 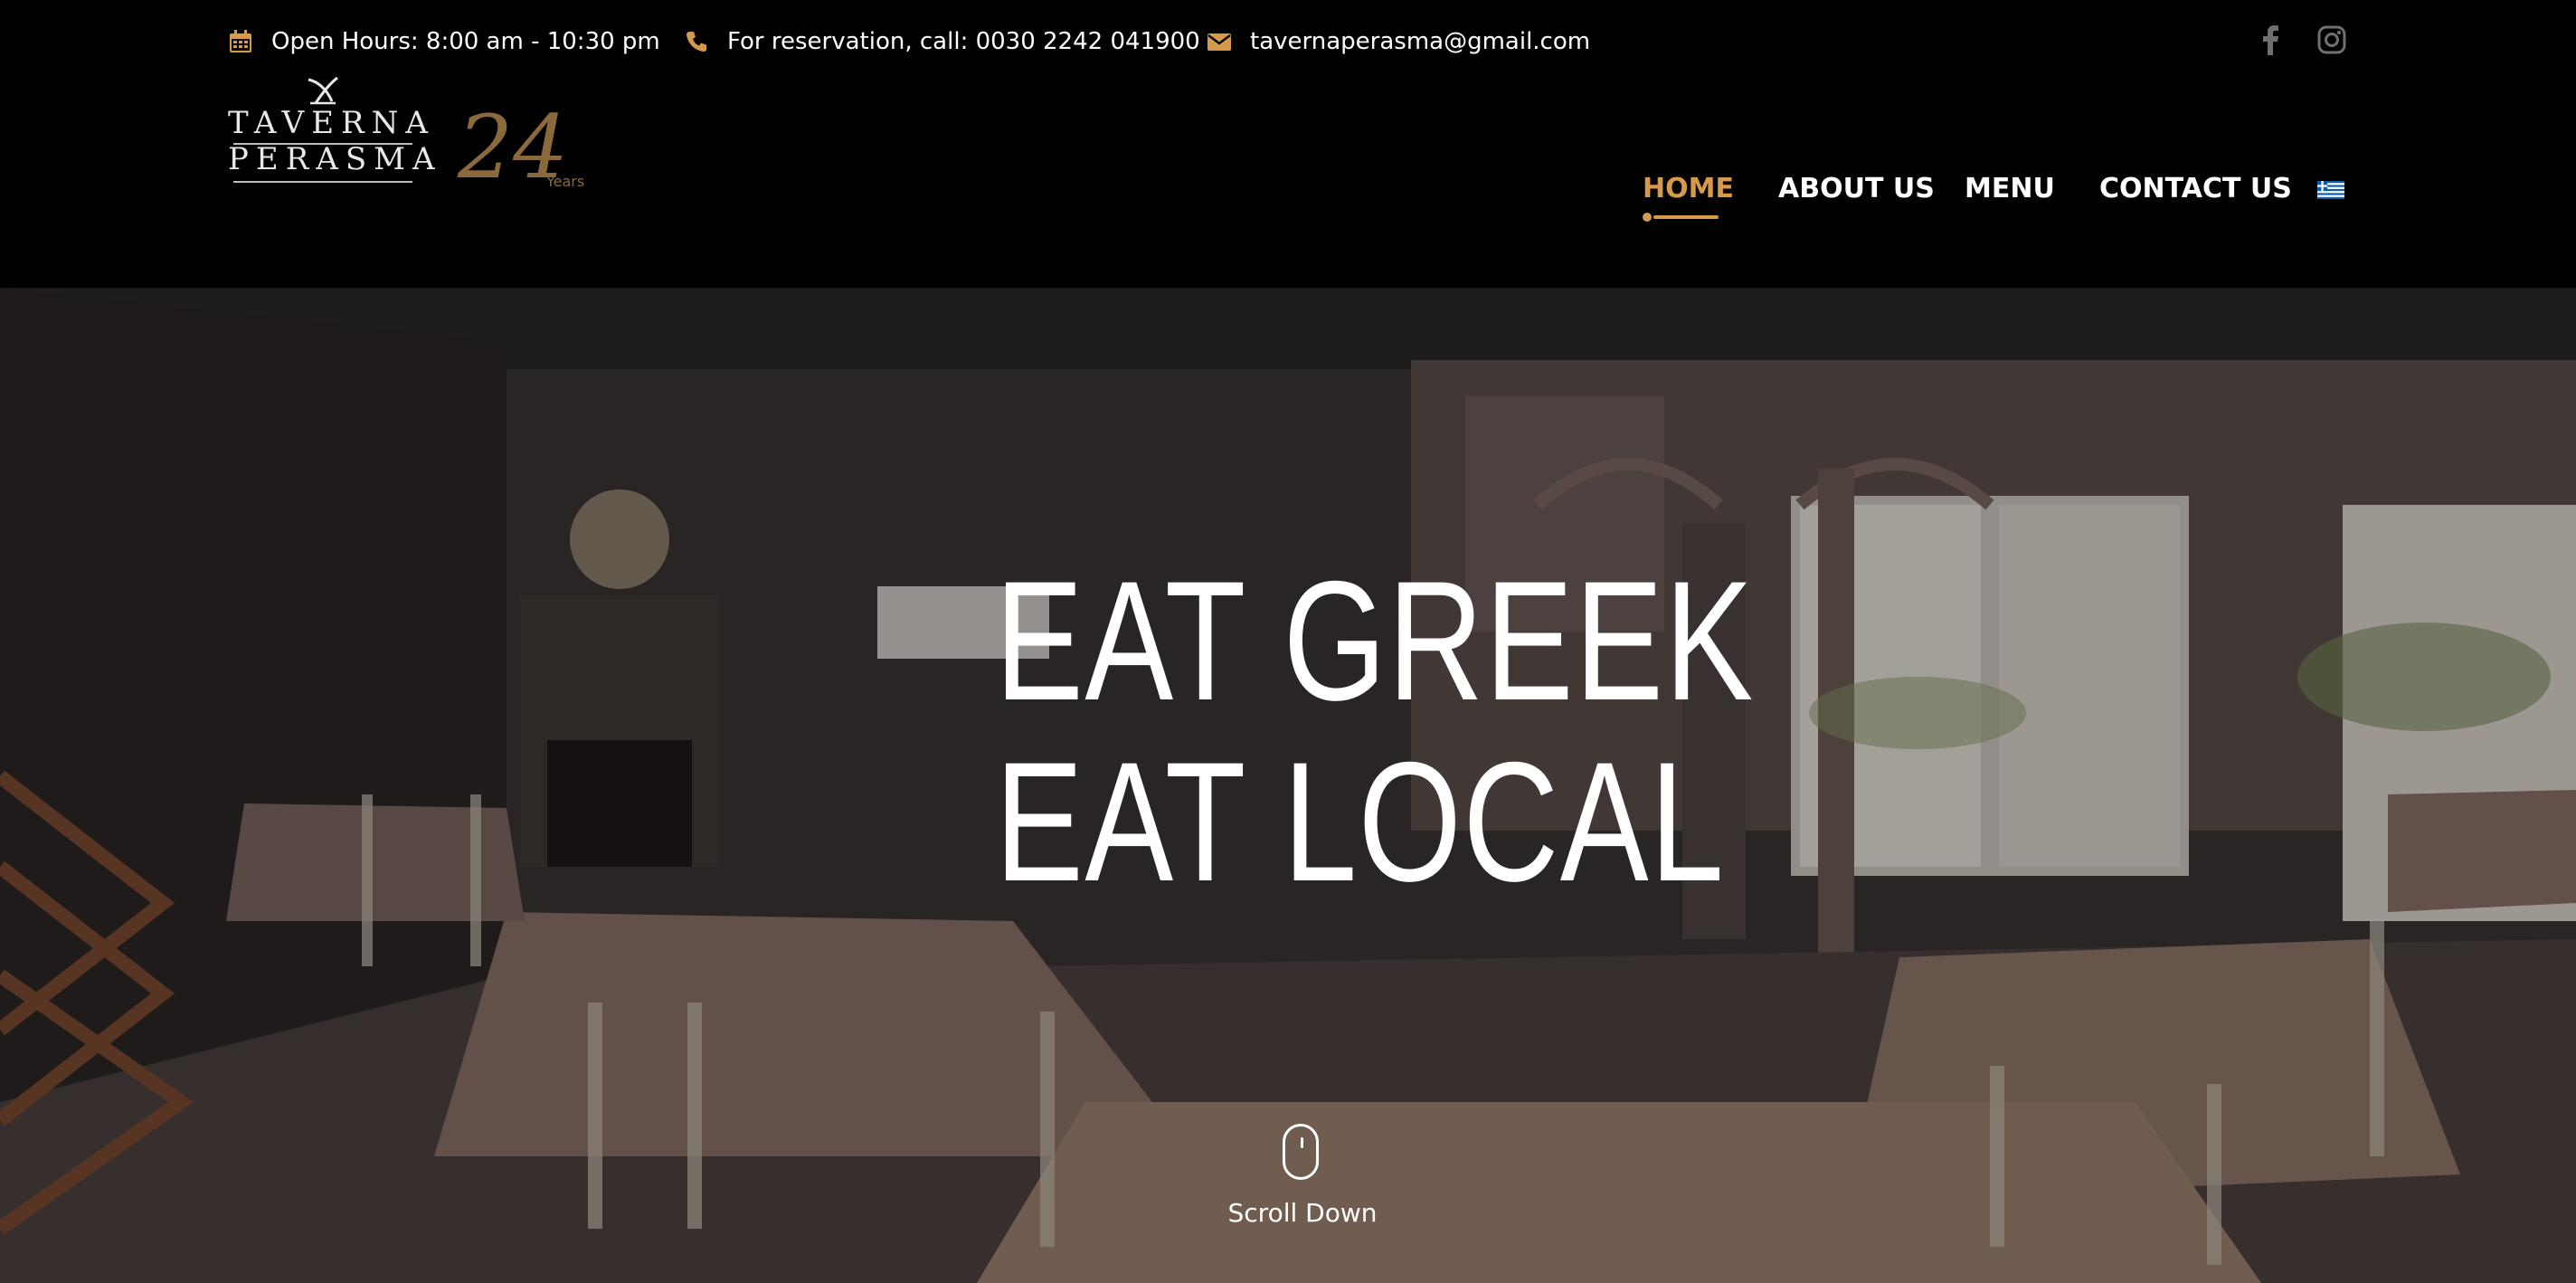 I want to click on calendar-icon, so click(x=240, y=41).